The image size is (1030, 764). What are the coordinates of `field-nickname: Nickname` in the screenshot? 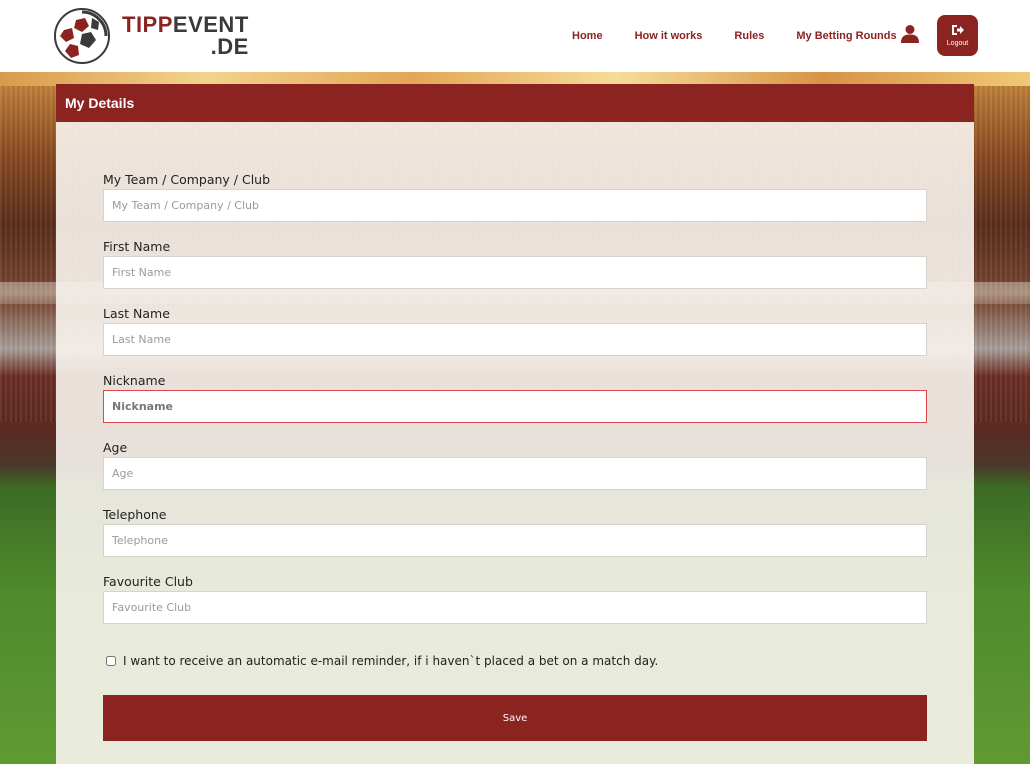 It's located at (515, 397).